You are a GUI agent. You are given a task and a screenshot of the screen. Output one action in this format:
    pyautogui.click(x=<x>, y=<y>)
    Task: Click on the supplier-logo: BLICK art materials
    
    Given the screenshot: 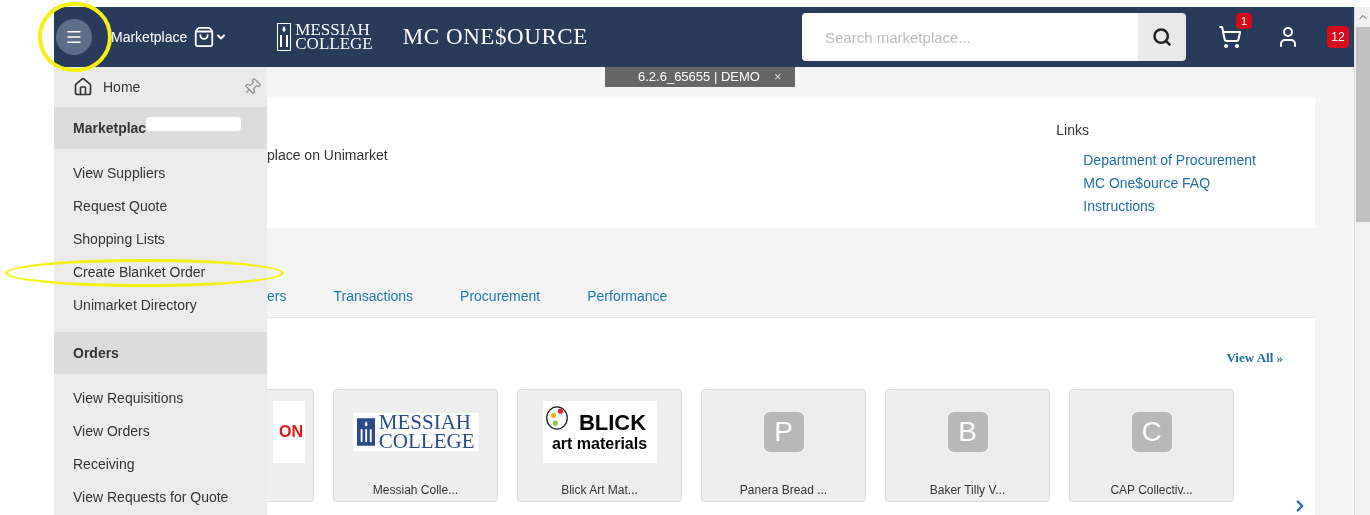 What is the action you would take?
    pyautogui.click(x=599, y=432)
    